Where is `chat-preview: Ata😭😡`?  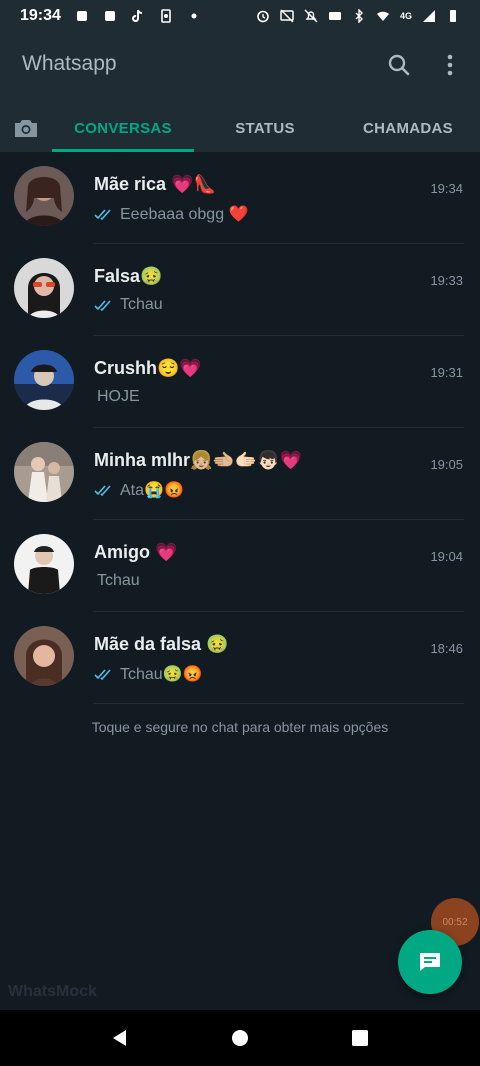 chat-preview: Ata😭😡 is located at coordinates (139, 490).